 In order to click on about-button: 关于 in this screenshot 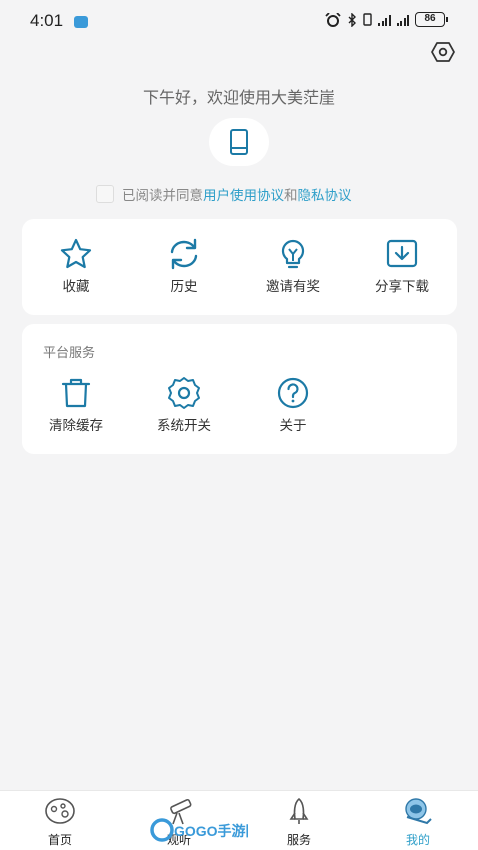, I will do `click(293, 405)`.